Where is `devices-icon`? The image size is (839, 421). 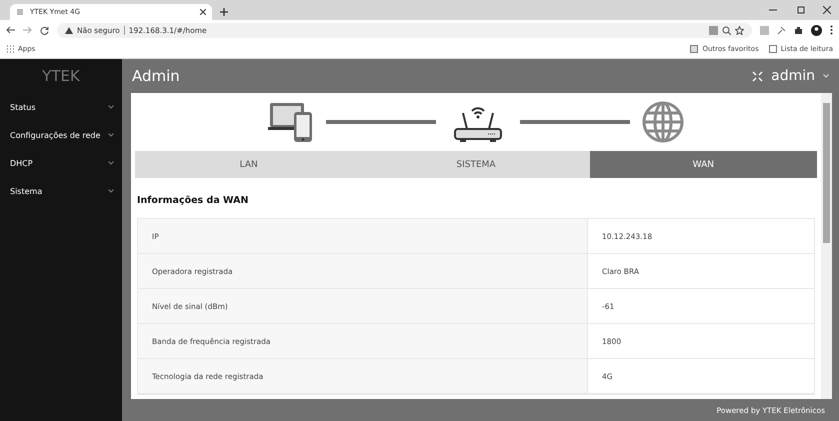 devices-icon is located at coordinates (291, 122).